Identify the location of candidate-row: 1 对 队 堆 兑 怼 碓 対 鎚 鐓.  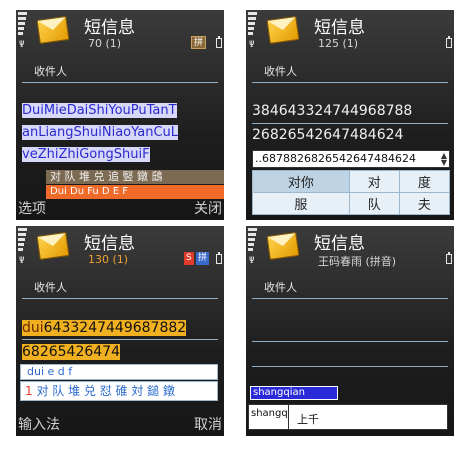
(119, 391).